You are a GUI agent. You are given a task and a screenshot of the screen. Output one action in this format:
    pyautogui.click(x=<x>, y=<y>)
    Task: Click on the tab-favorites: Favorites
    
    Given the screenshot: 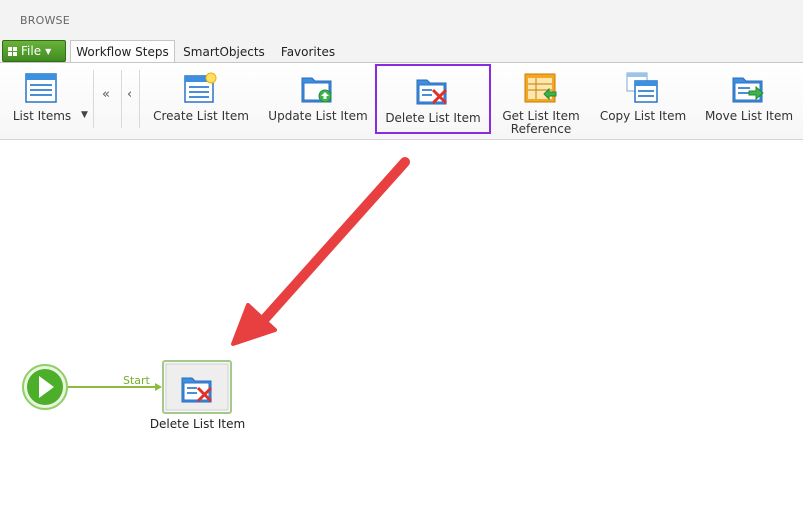 What is the action you would take?
    pyautogui.click(x=308, y=51)
    